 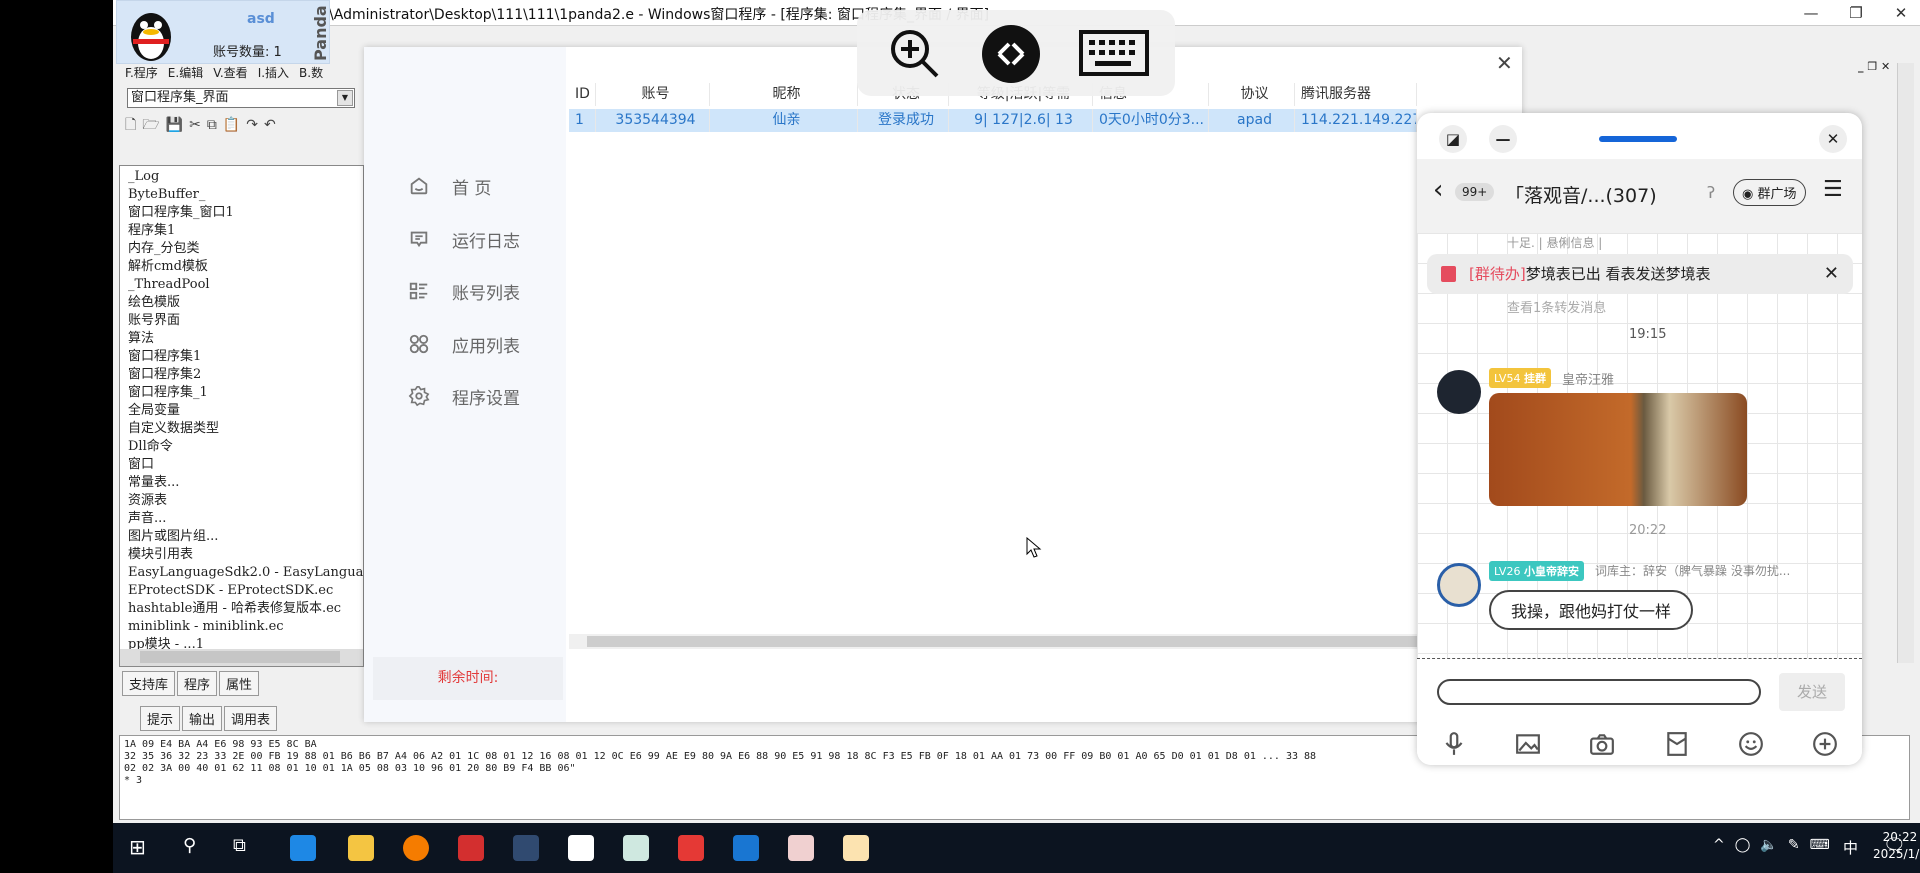 What do you see at coordinates (1833, 189) in the screenshot?
I see `menu-icon: ☰` at bounding box center [1833, 189].